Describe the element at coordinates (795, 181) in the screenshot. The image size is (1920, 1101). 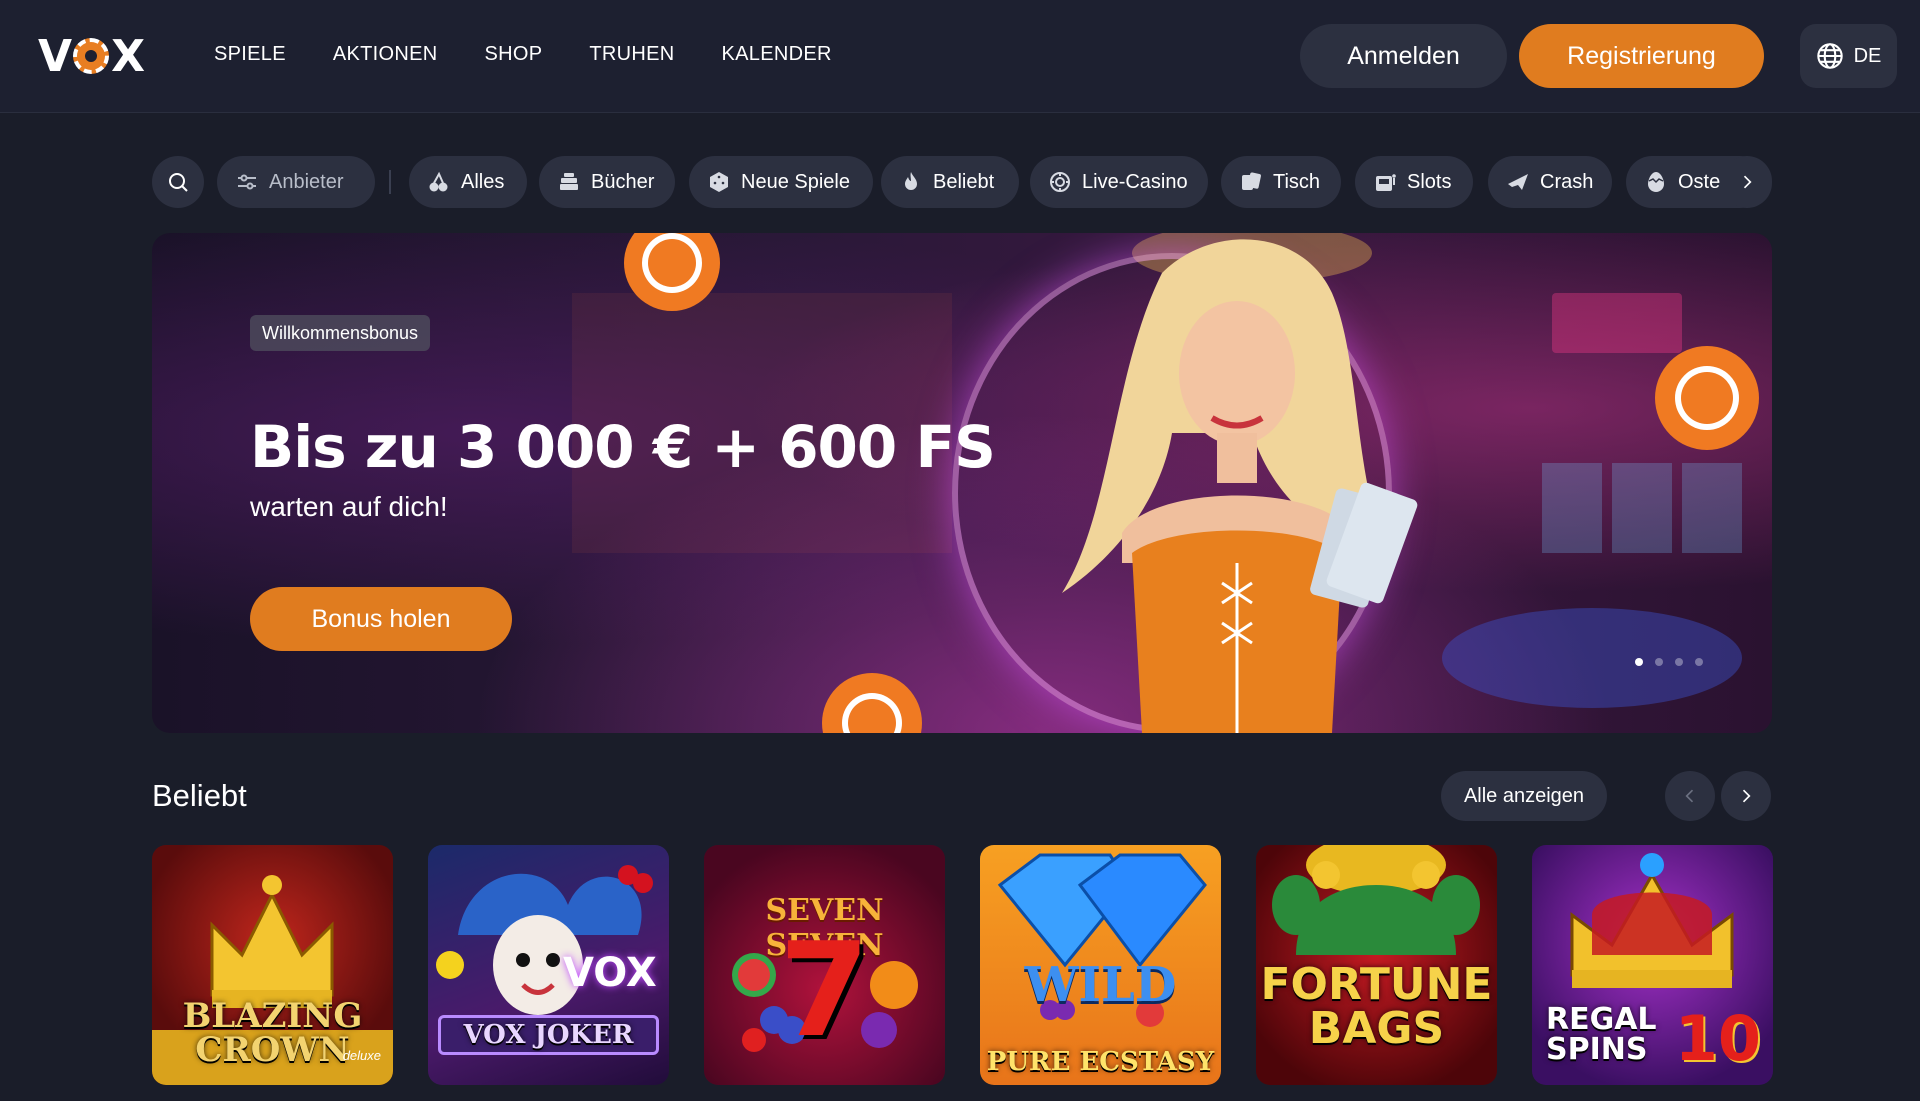
I see `tab-neue-spiele-label: Neue Spiele` at that location.